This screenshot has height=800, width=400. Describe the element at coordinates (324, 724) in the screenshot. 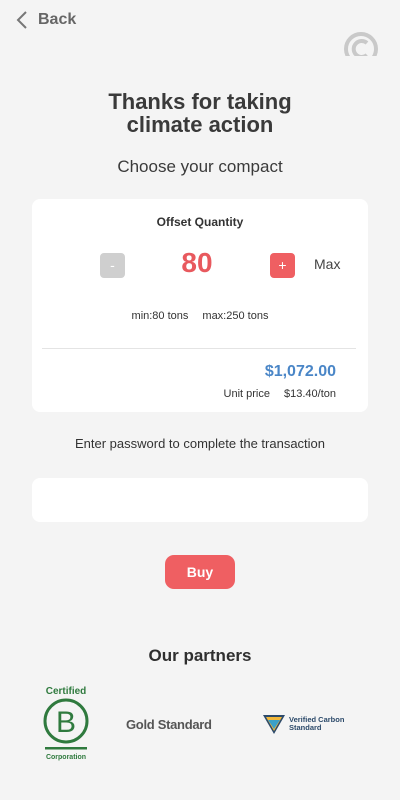

I see `vcs-text: Verified Carbon Standard` at that location.